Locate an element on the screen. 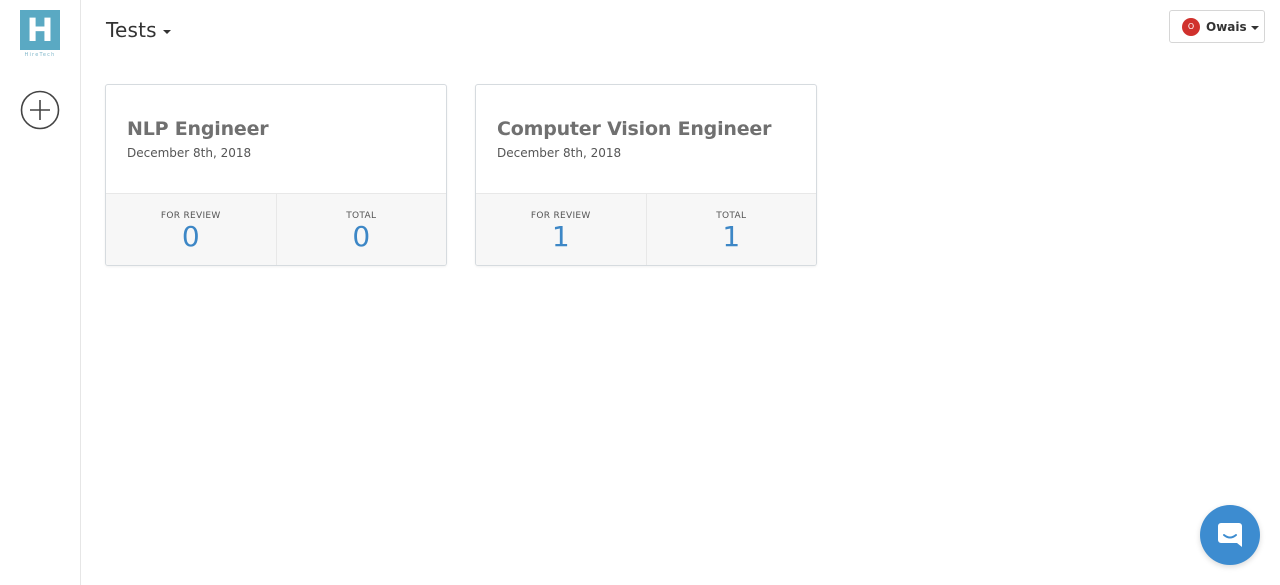  total-stat: TOTAL 0 is located at coordinates (361, 229).